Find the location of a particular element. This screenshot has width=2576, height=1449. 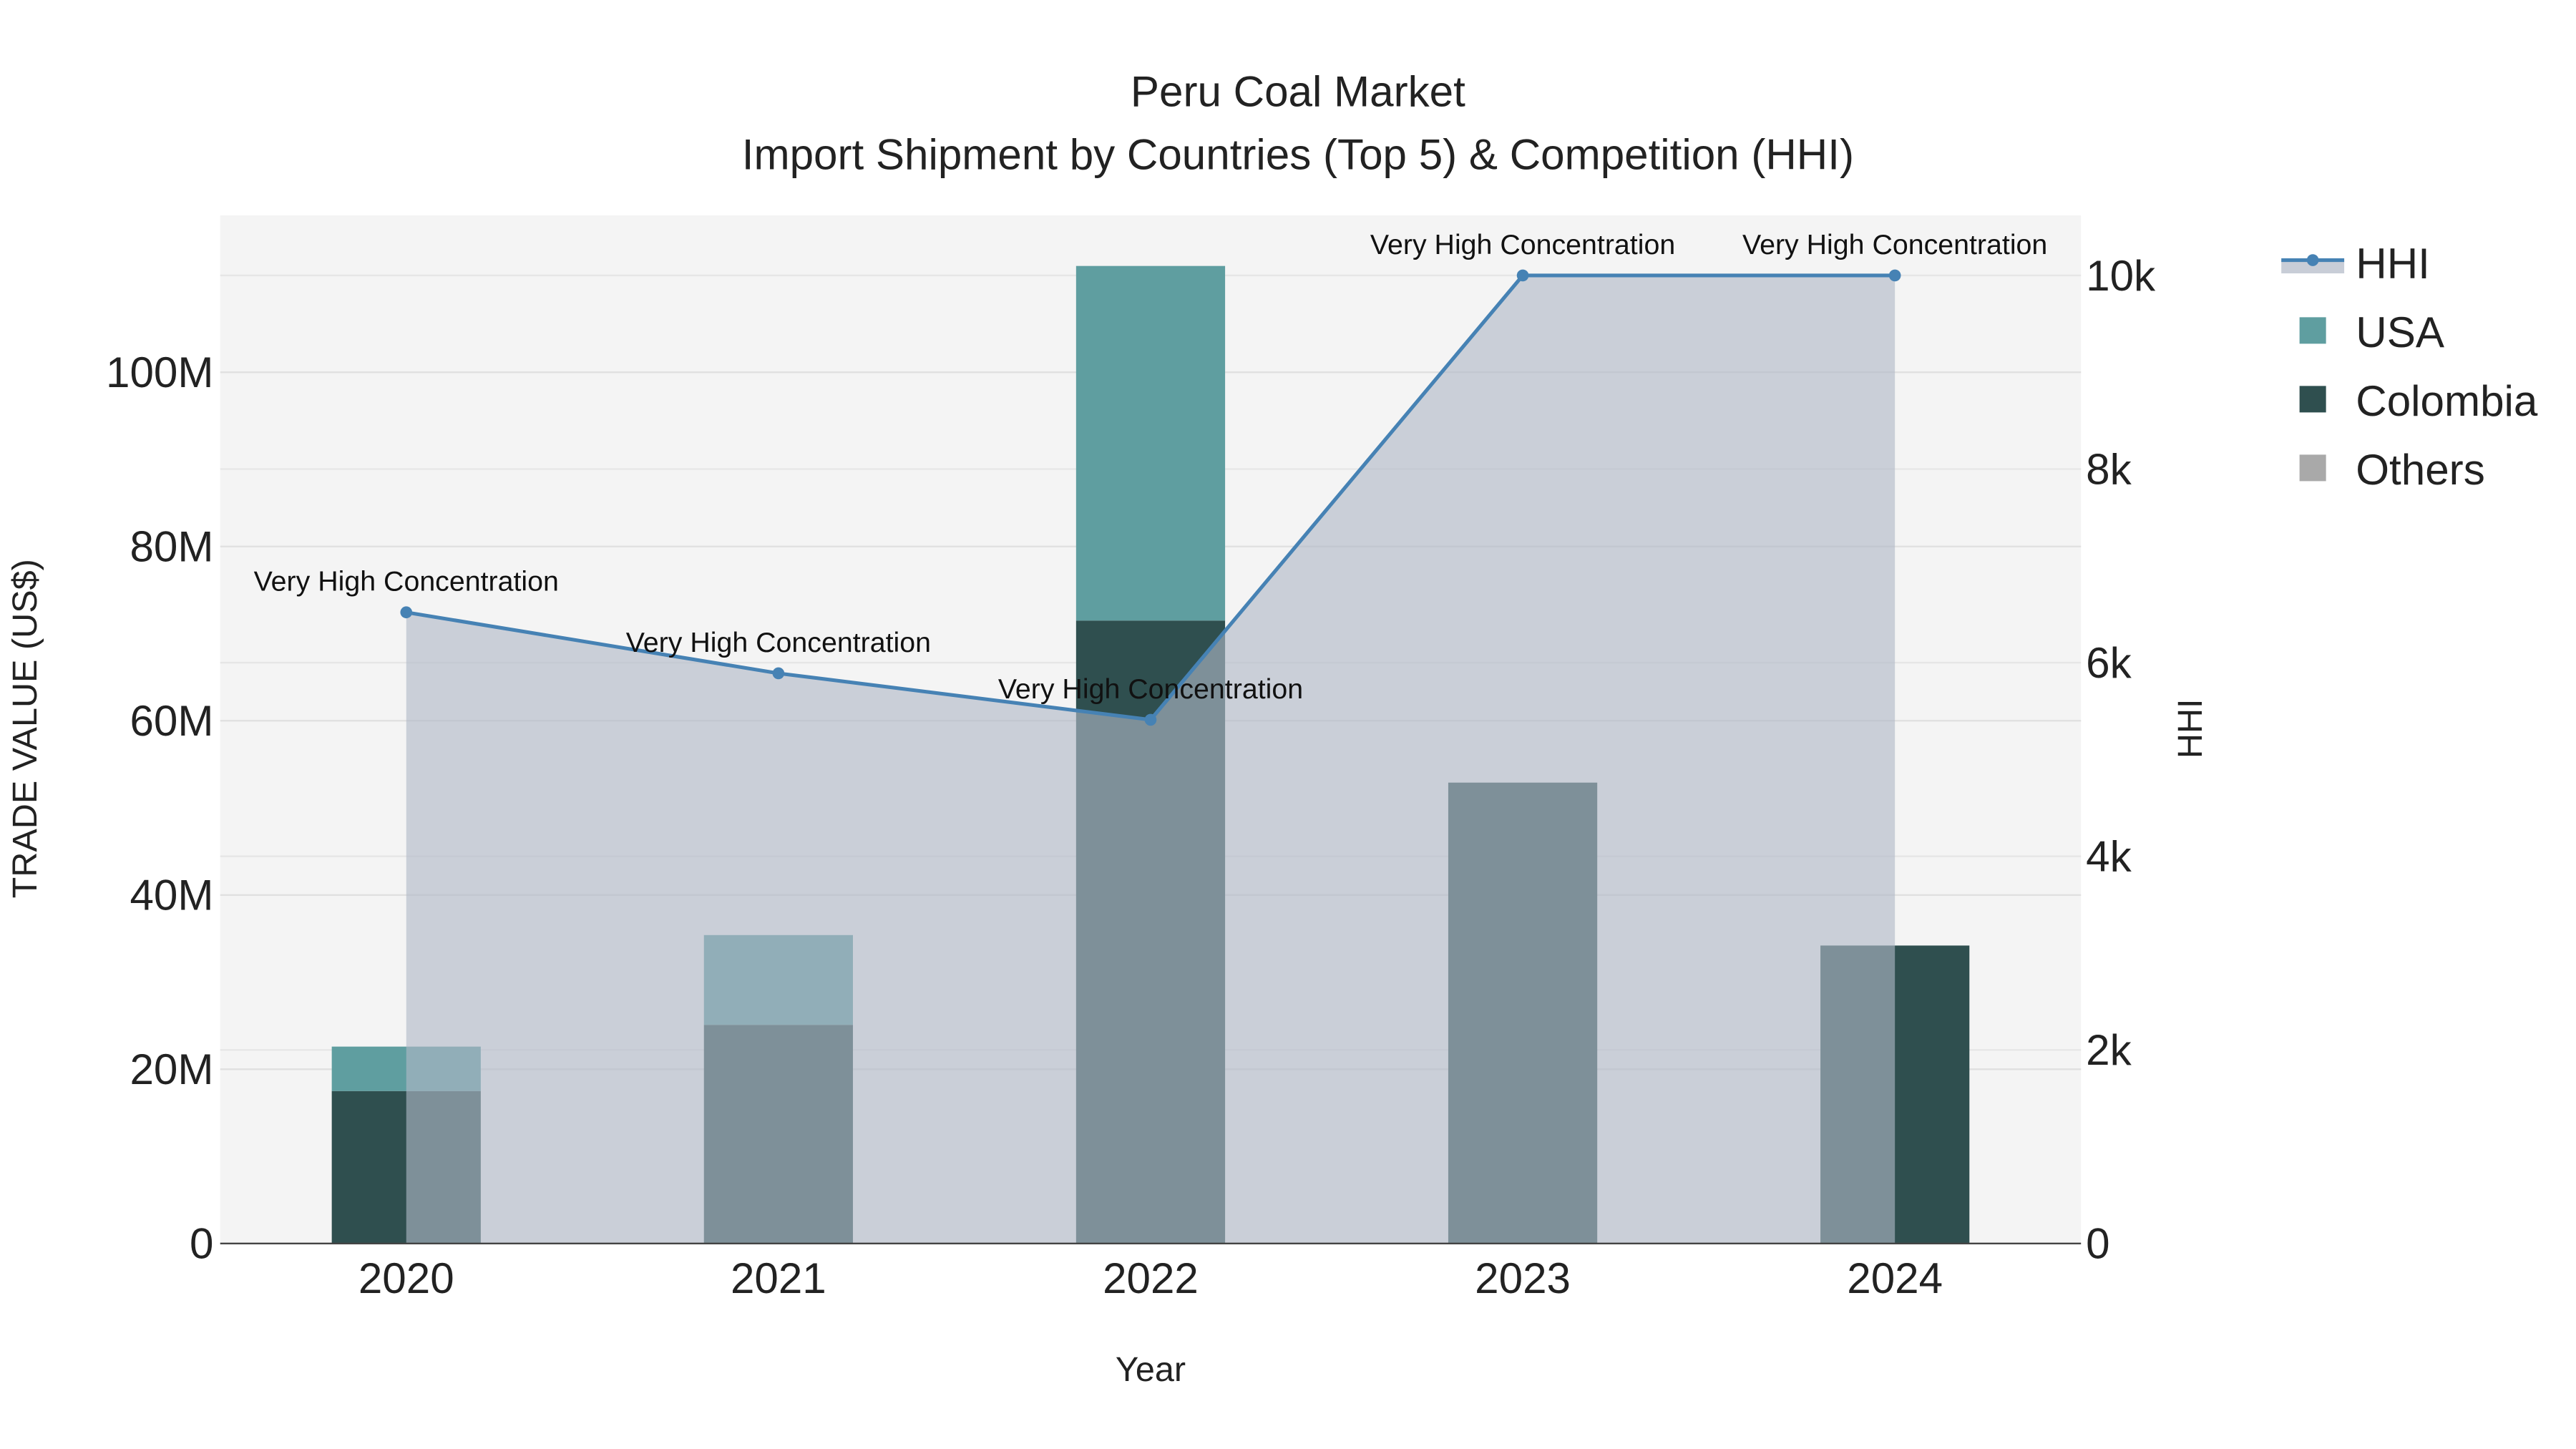

y-axis-label: TRADE VALUE (US$) is located at coordinates (25, 728).